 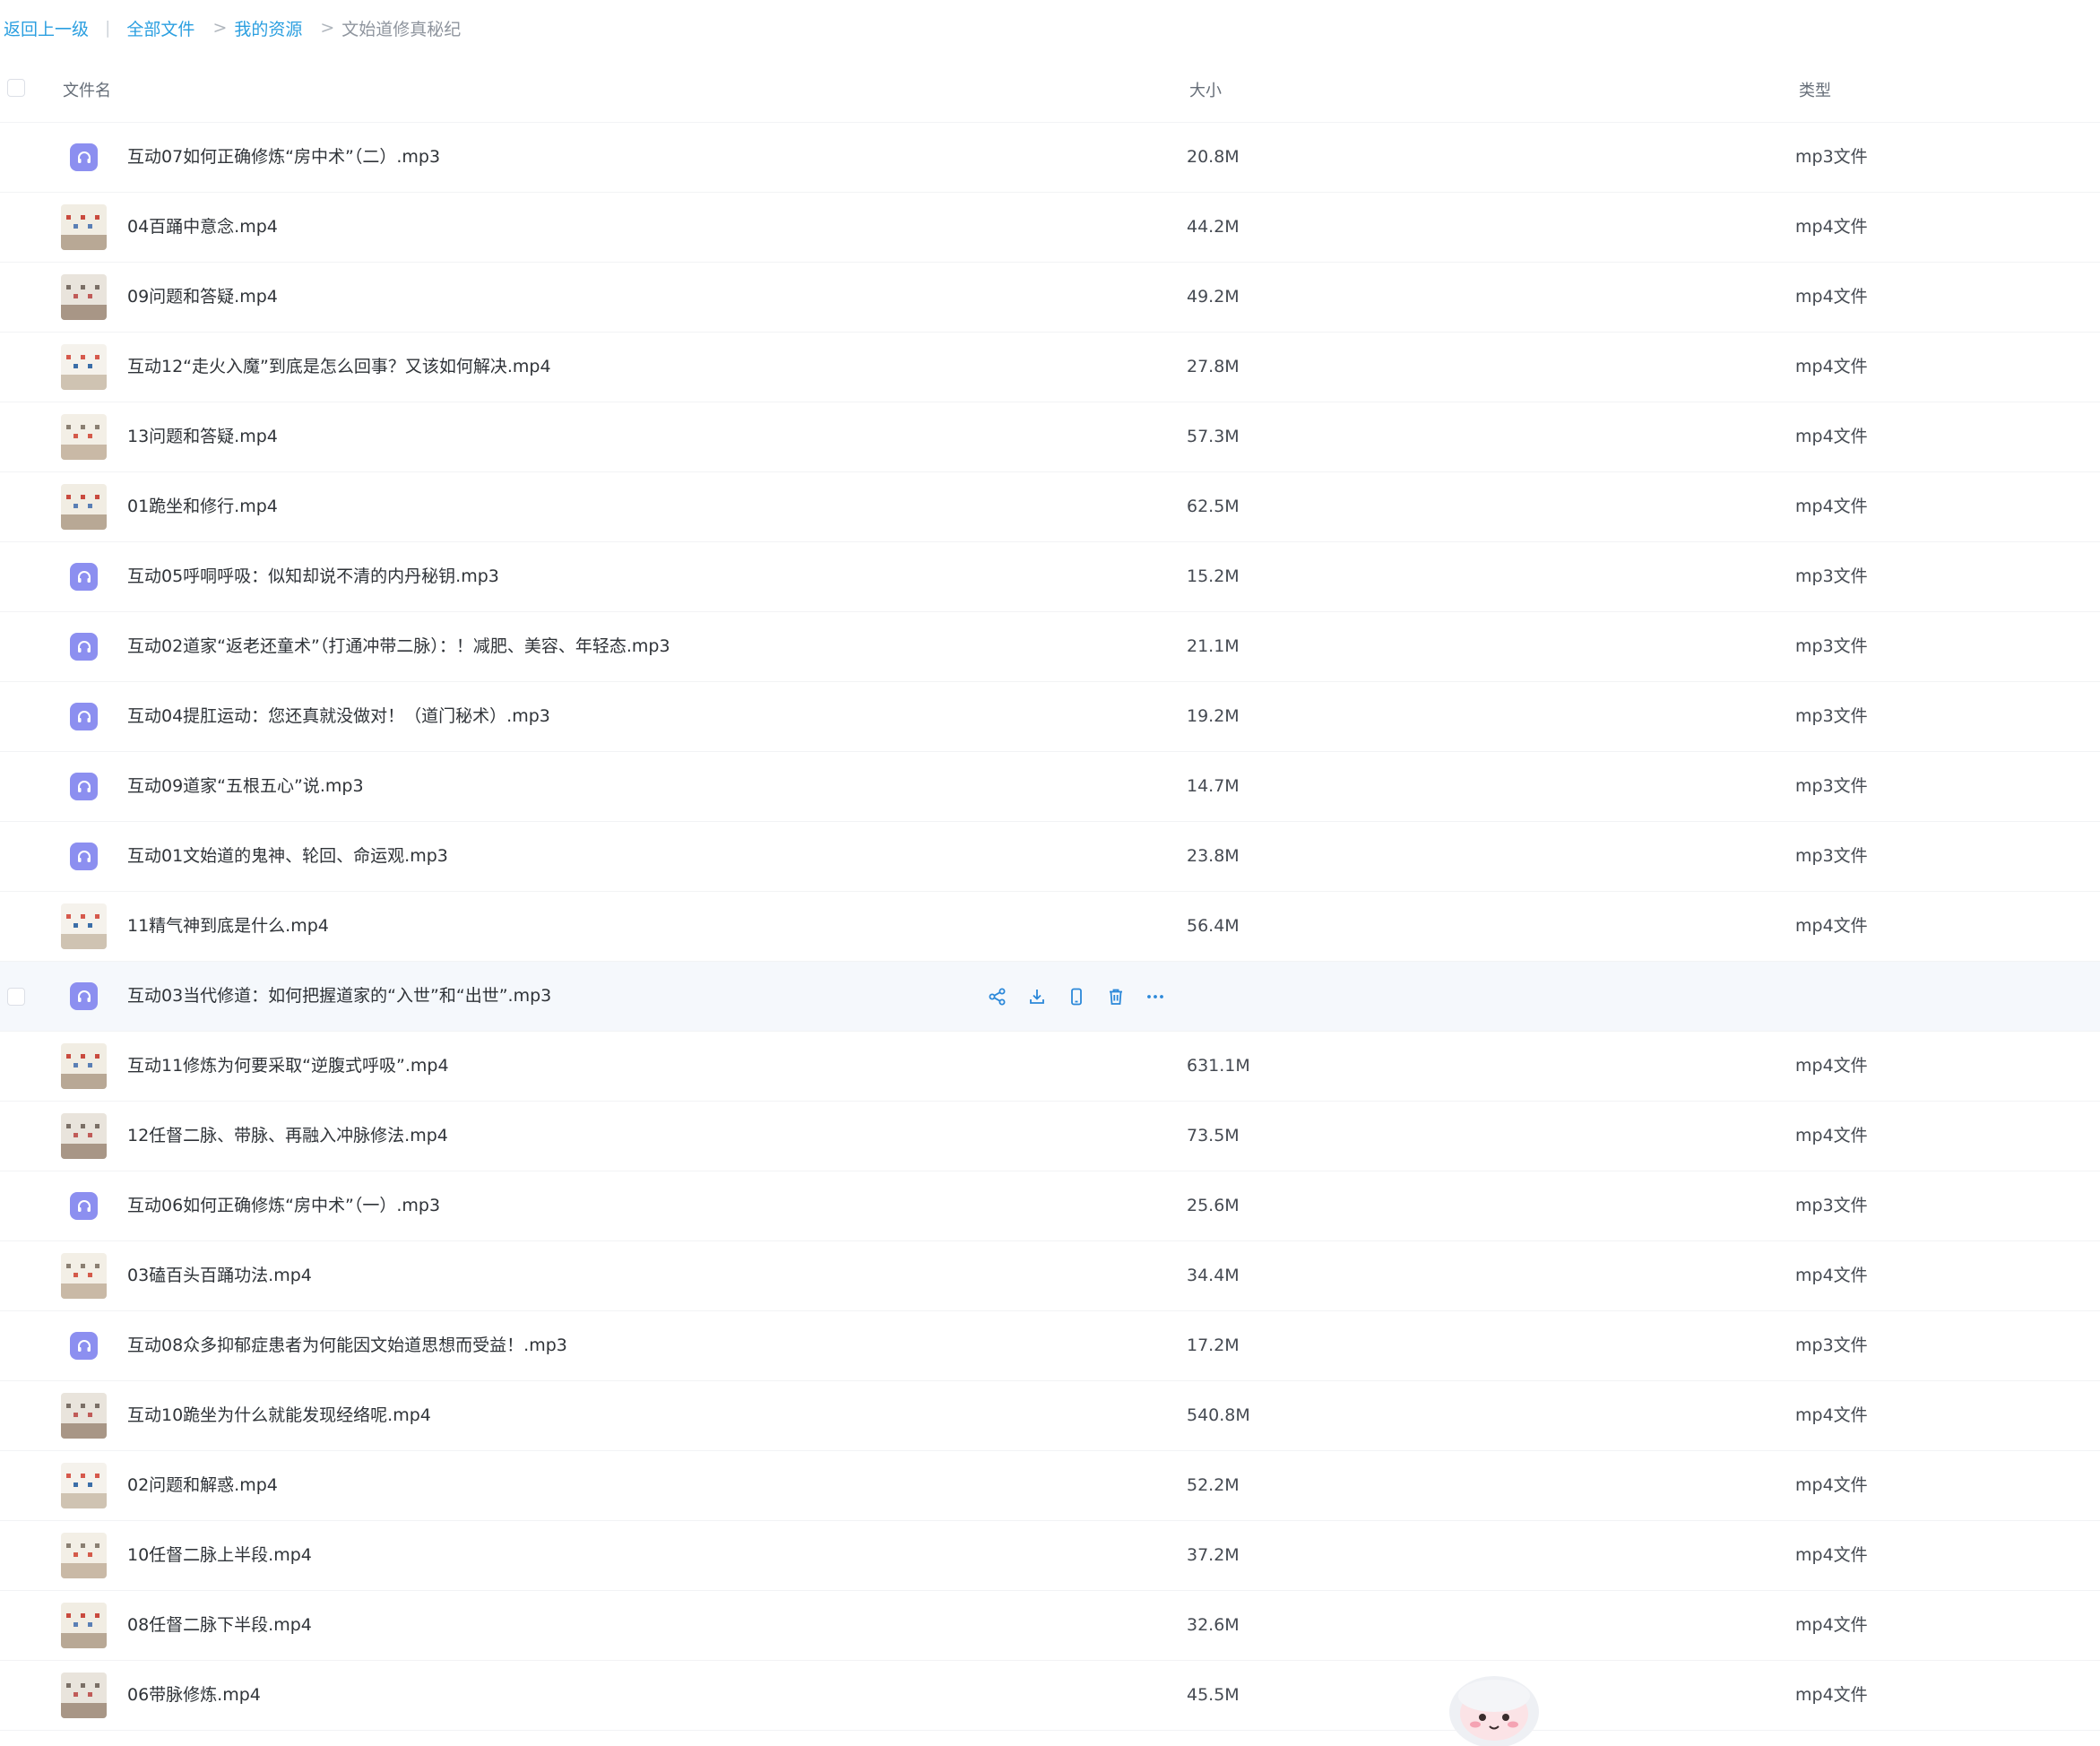 I want to click on file-name: 12任督二脉、带脉、再融入冲脉修法.mp4, so click(x=287, y=1136).